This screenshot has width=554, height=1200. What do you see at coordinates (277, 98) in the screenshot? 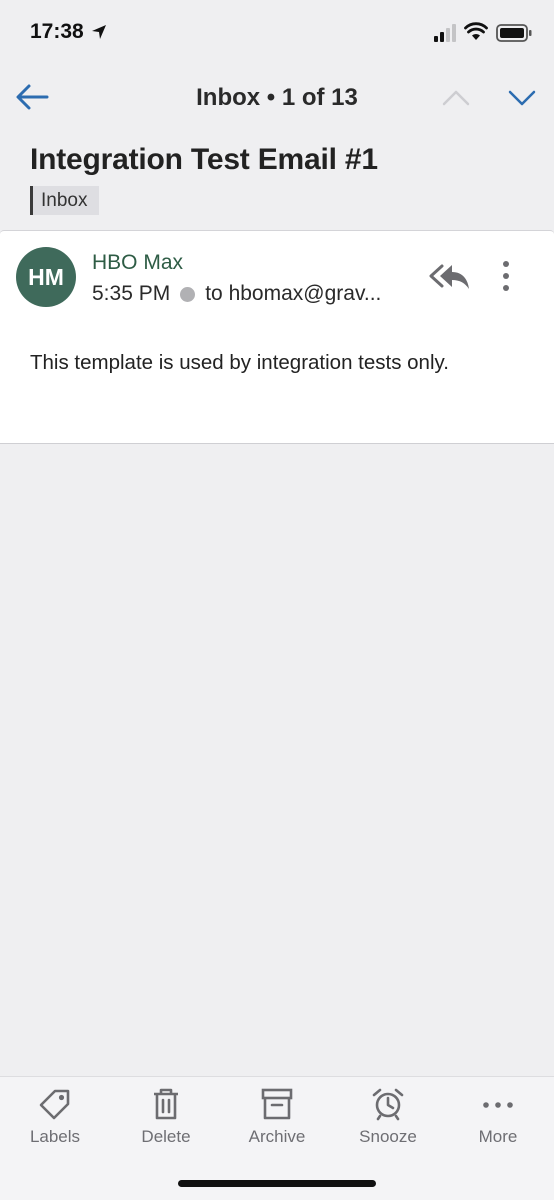
I see `navigation-bar: Inbox • 1 of 13` at bounding box center [277, 98].